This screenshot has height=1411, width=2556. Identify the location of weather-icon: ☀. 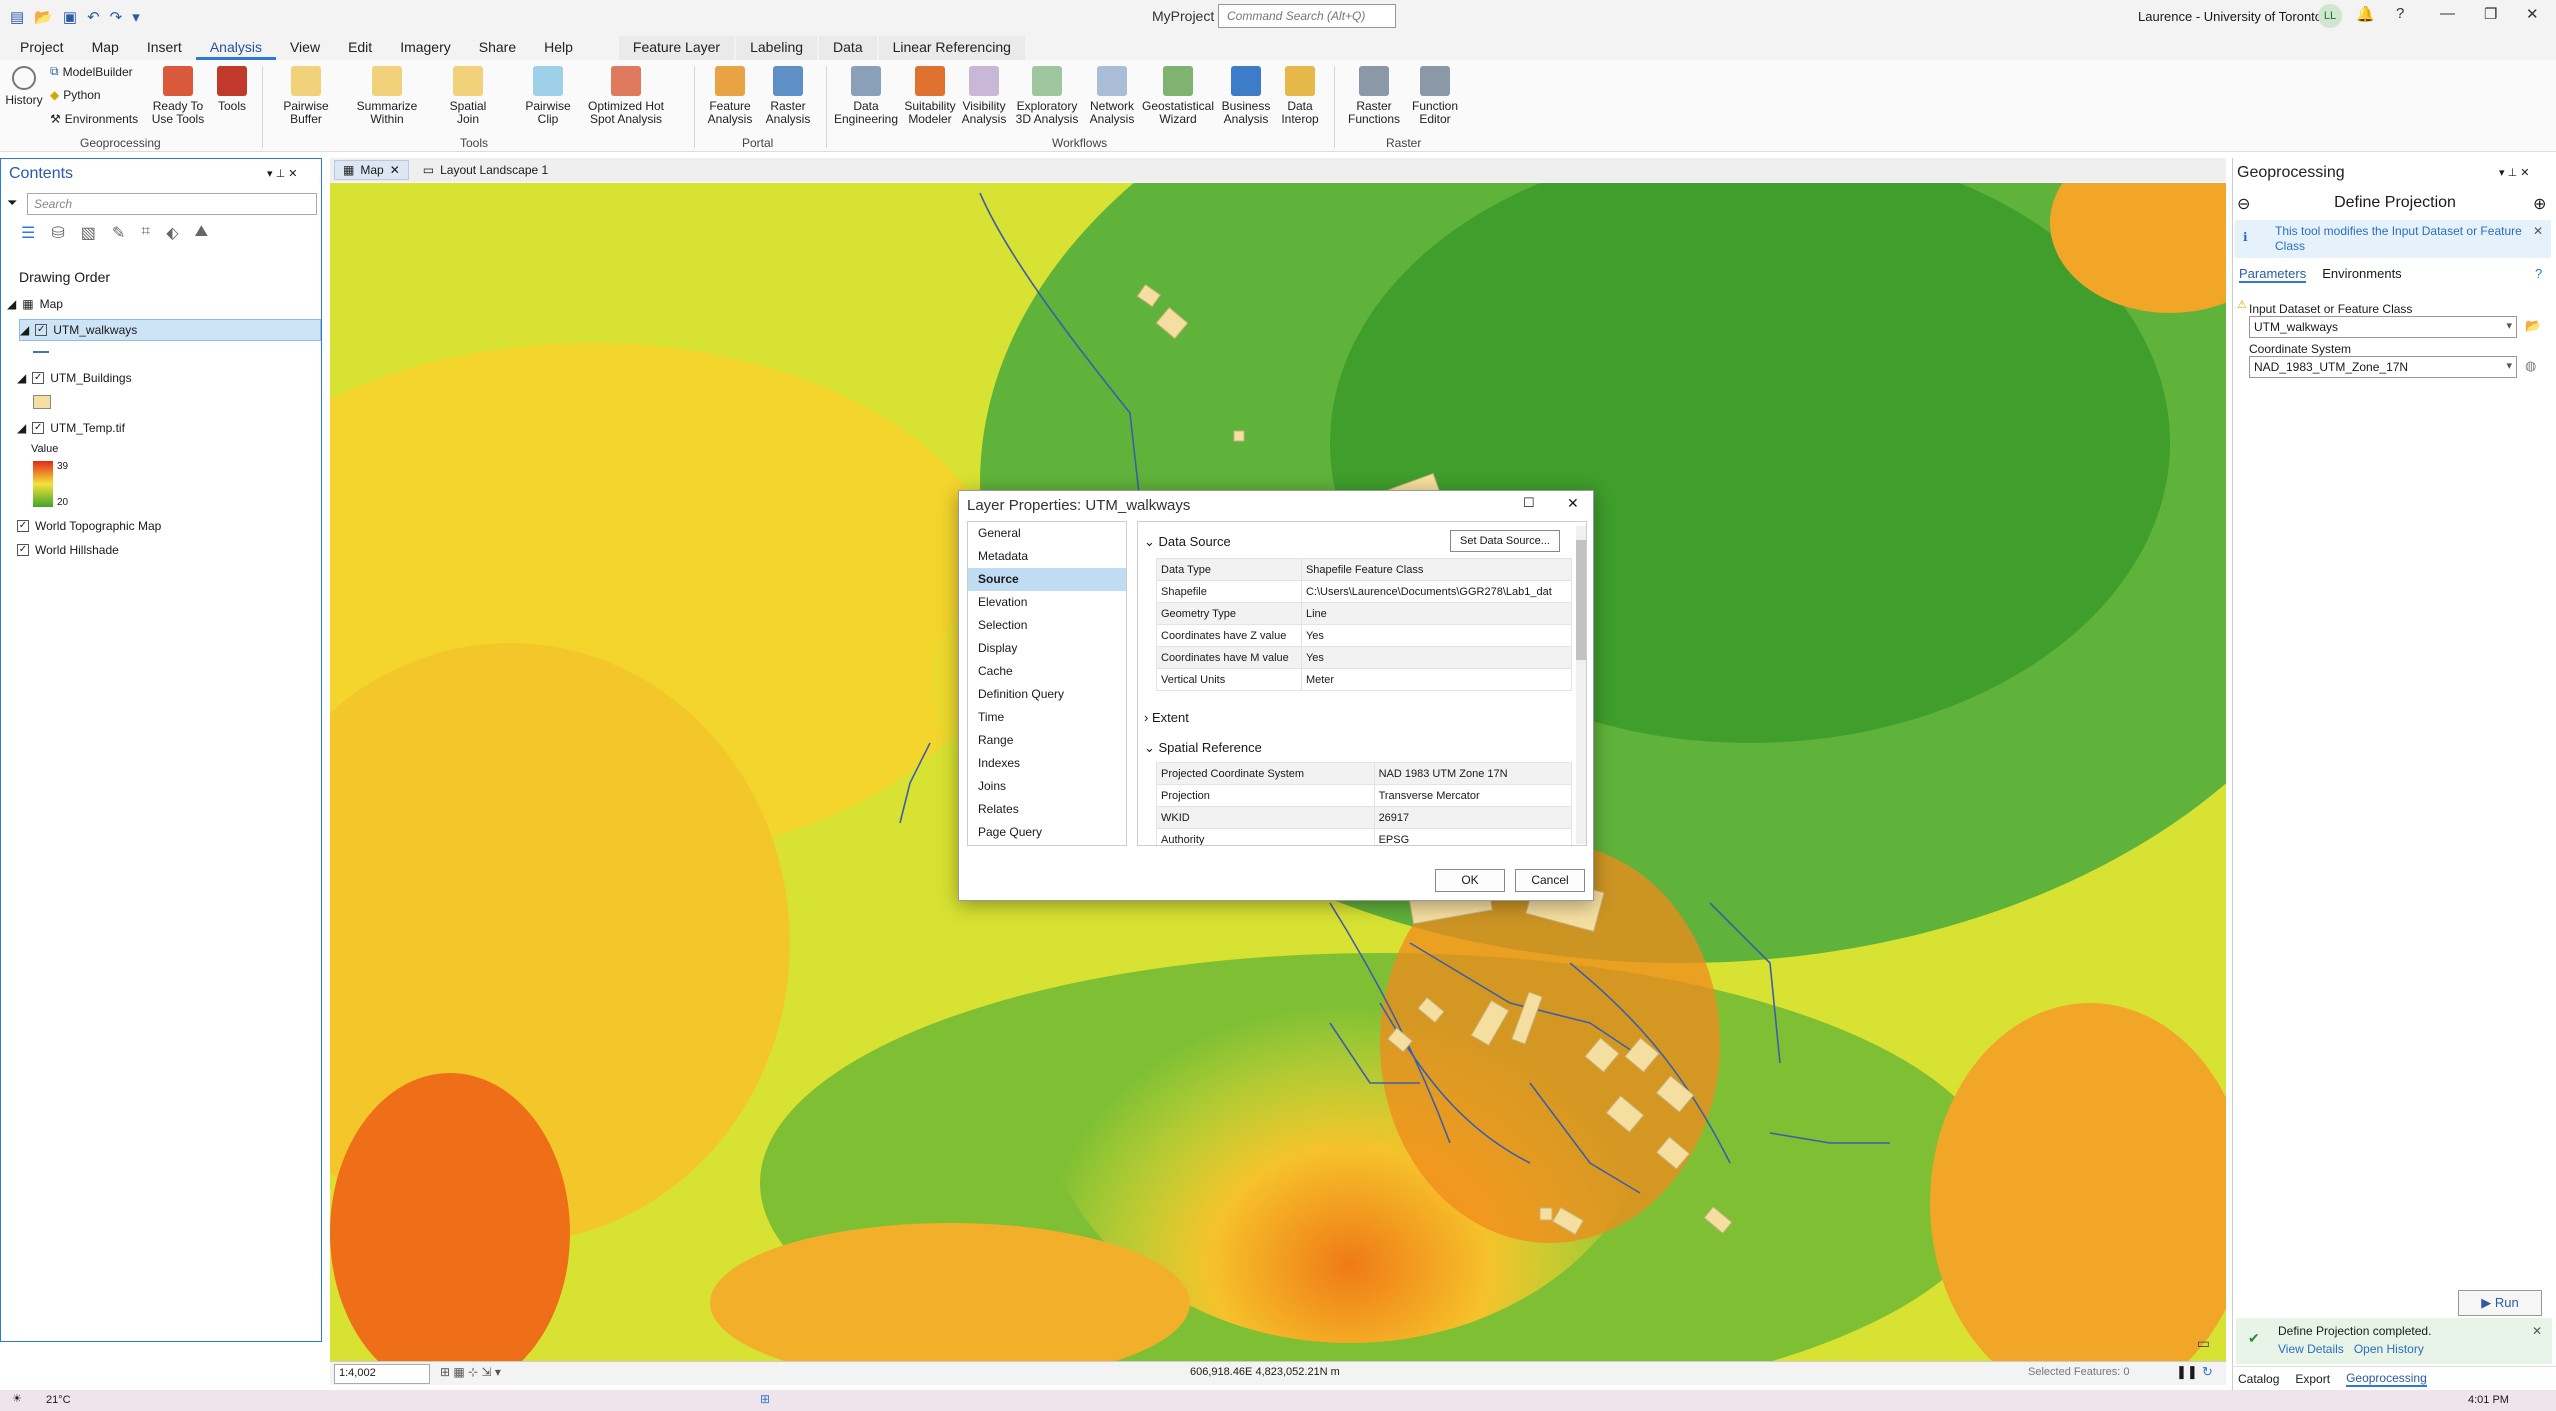
(17, 1398).